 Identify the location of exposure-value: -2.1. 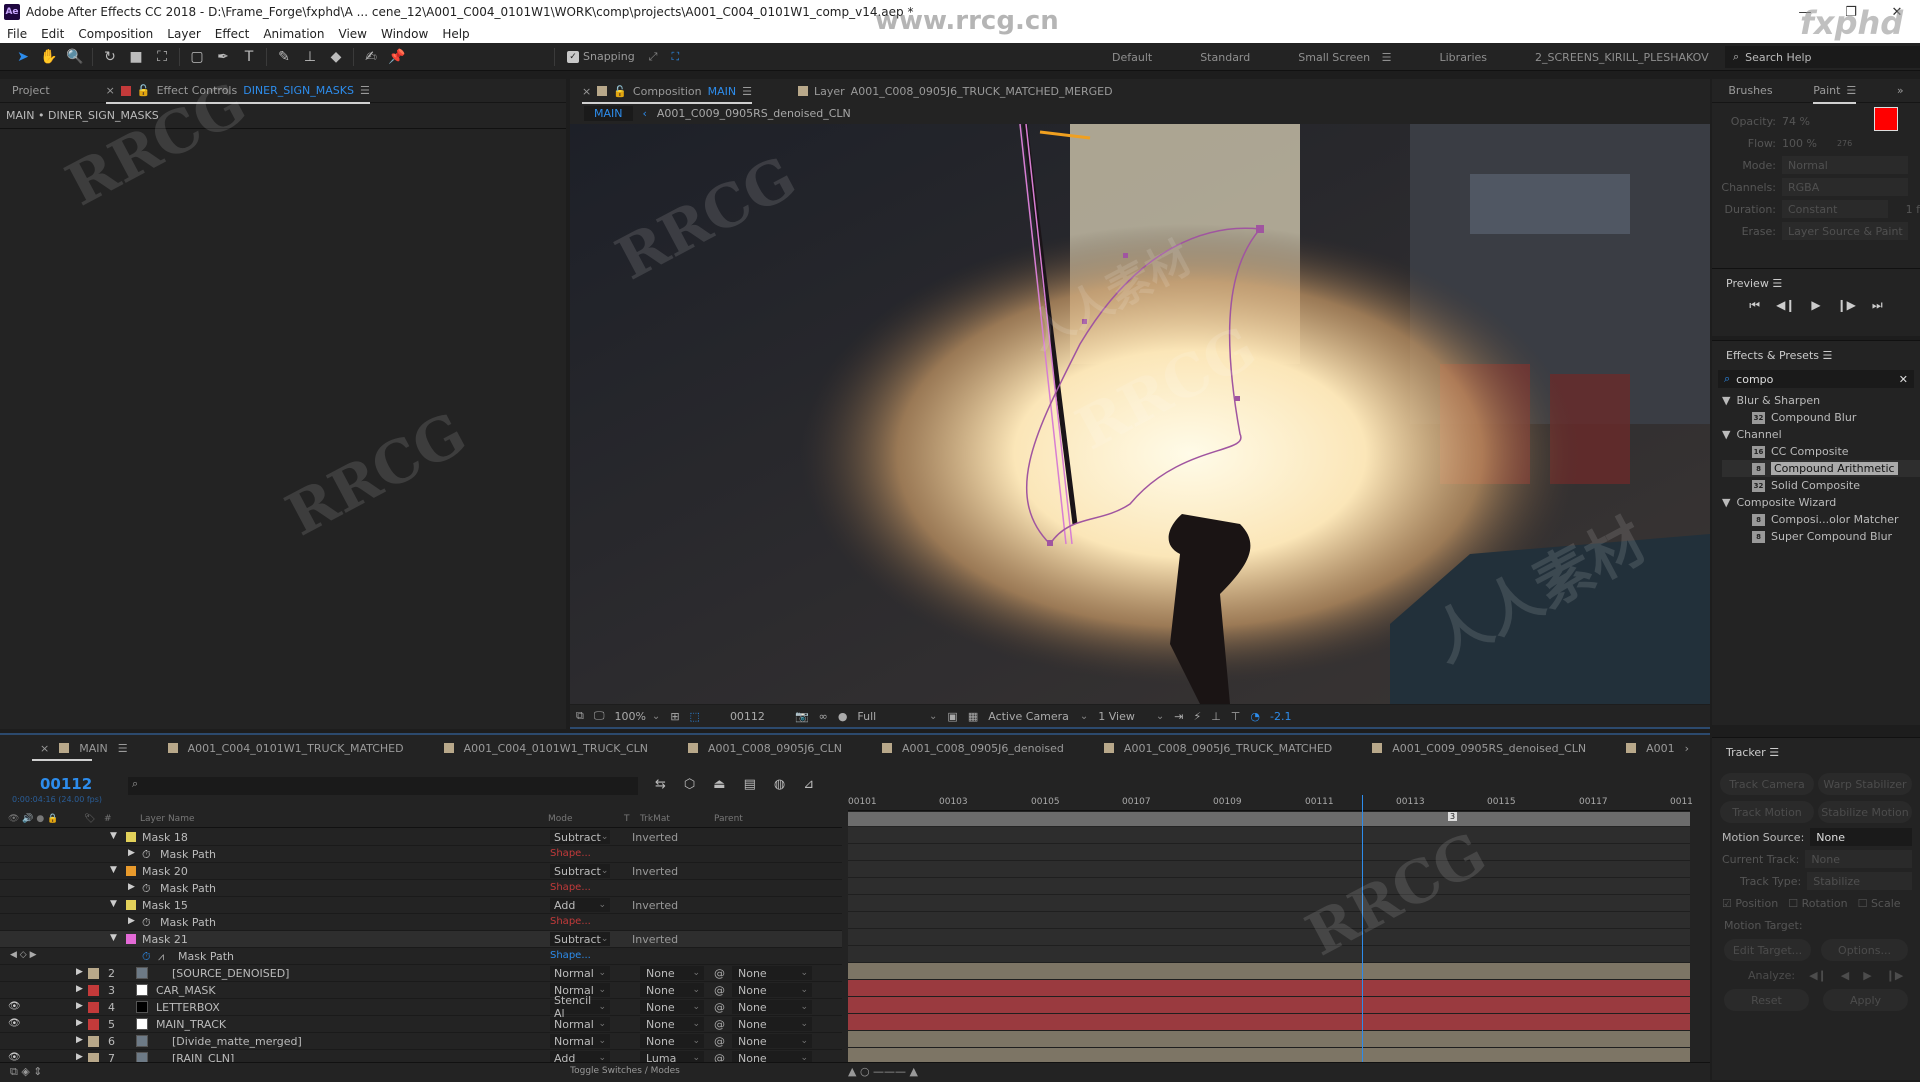
(1280, 716).